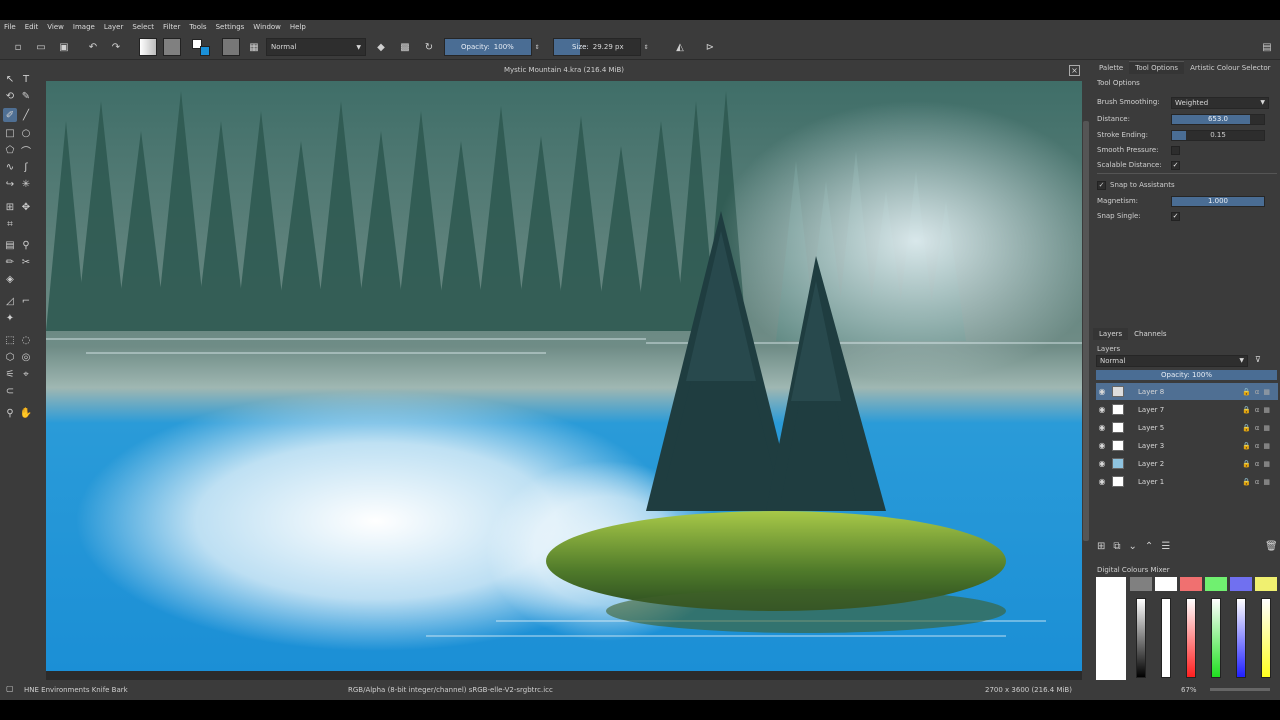  What do you see at coordinates (10, 340) in the screenshot?
I see `rect-select-icon: ⬚` at bounding box center [10, 340].